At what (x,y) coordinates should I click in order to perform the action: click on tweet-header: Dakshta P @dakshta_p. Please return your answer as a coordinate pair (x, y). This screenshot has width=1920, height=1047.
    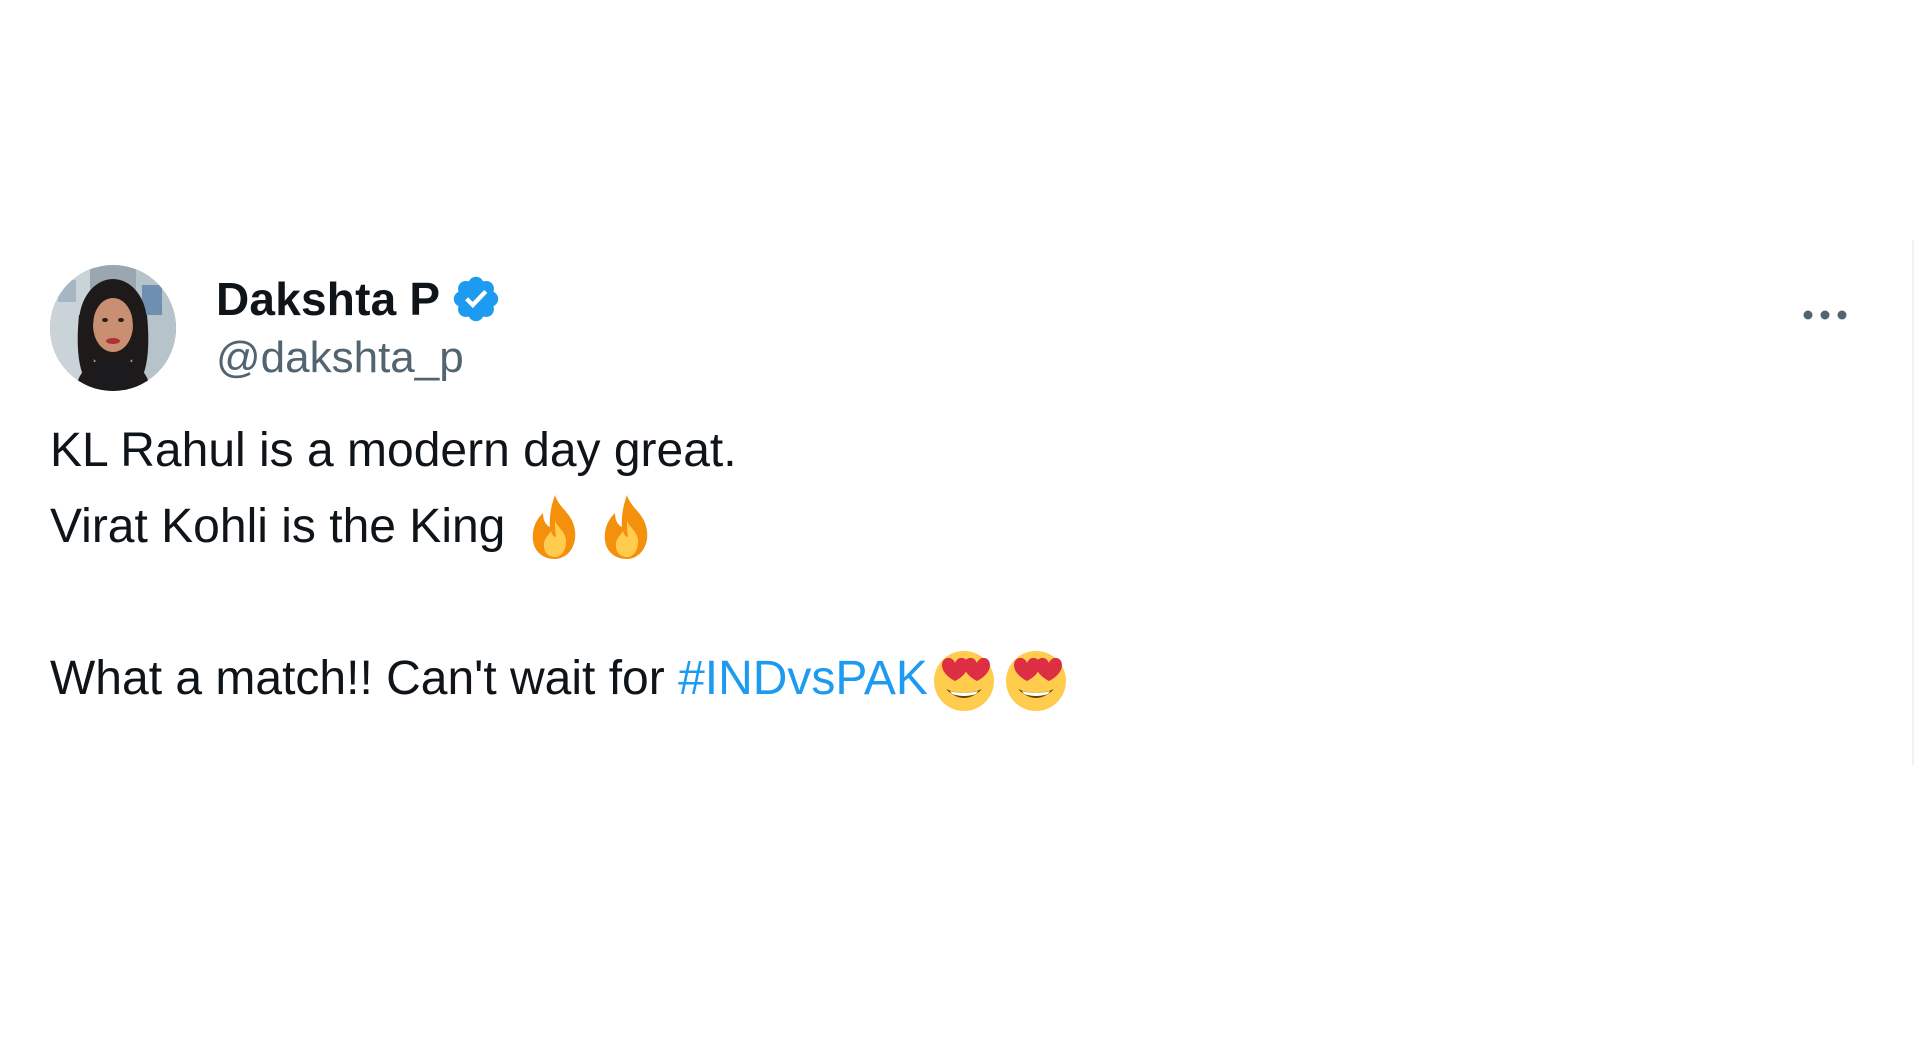
    Looking at the image, I should click on (960, 330).